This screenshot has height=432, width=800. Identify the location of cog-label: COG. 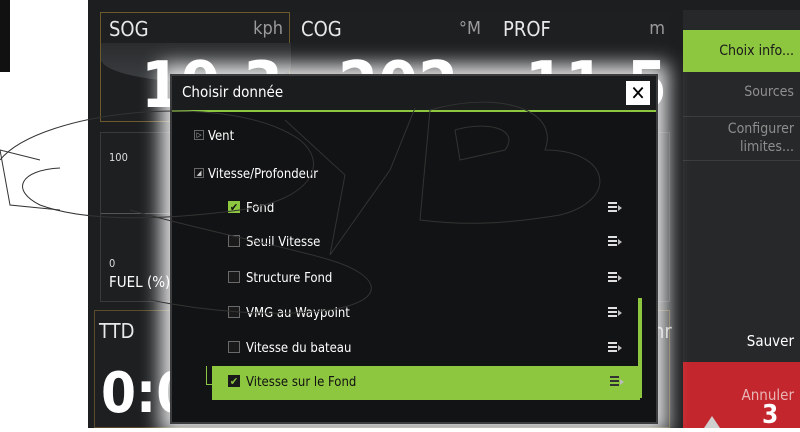
(321, 29).